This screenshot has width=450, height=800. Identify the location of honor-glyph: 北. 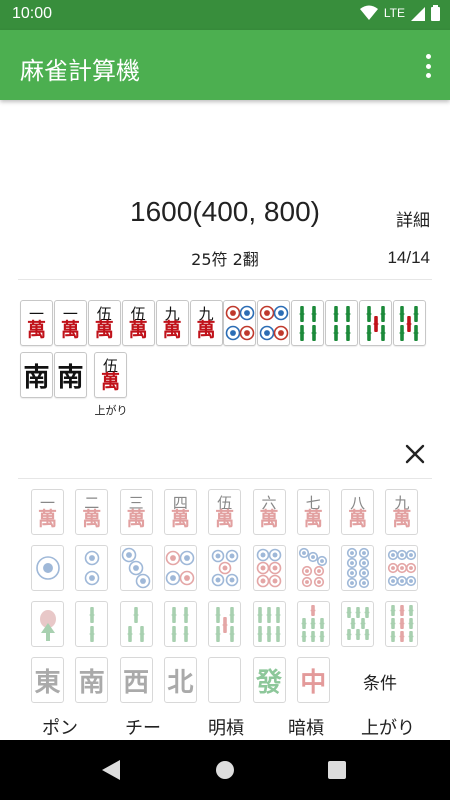
(180, 682).